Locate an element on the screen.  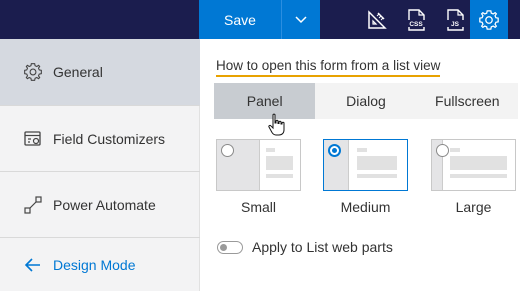
sidebar-item-field-customizers: Field Customizers is located at coordinates (100, 138).